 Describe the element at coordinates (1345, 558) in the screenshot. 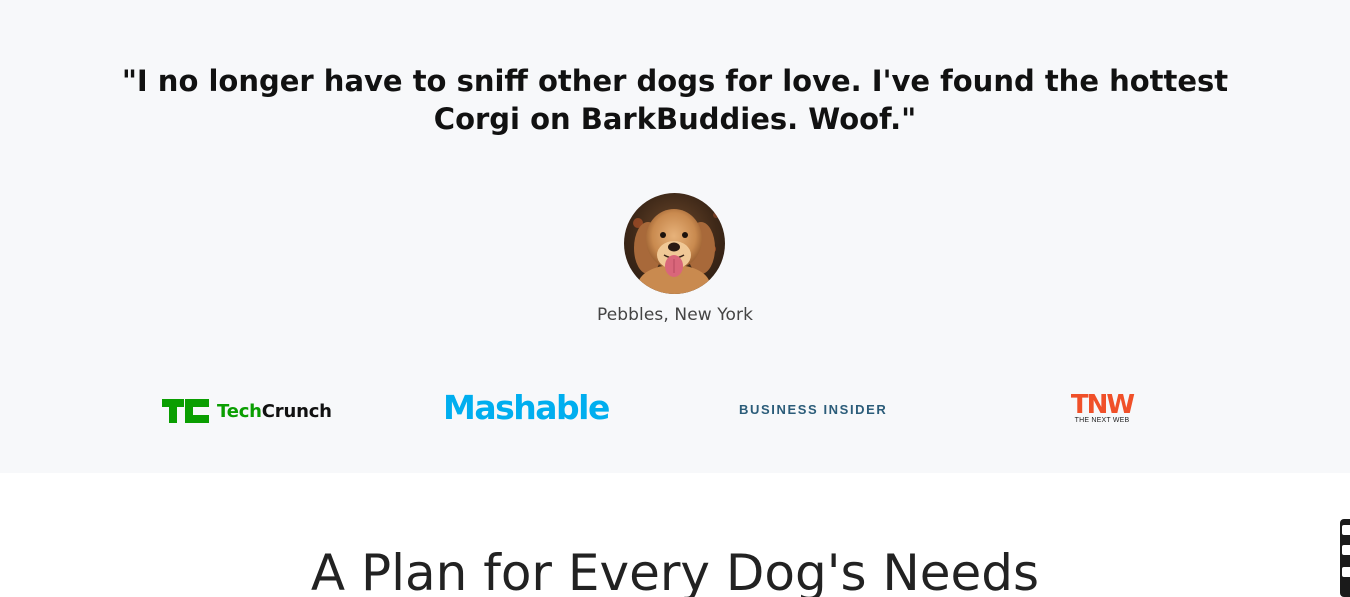

I see `floating-side-widget` at that location.